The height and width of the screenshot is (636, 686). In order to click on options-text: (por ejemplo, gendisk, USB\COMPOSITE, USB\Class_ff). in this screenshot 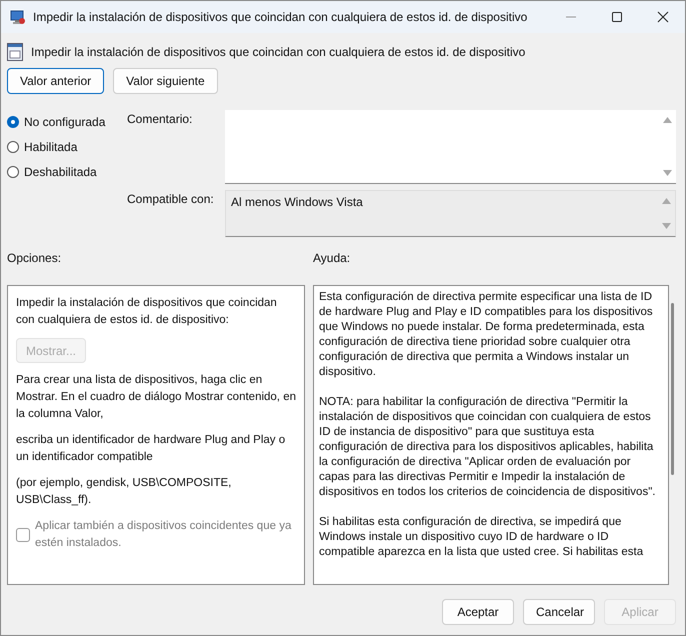, I will do `click(124, 492)`.